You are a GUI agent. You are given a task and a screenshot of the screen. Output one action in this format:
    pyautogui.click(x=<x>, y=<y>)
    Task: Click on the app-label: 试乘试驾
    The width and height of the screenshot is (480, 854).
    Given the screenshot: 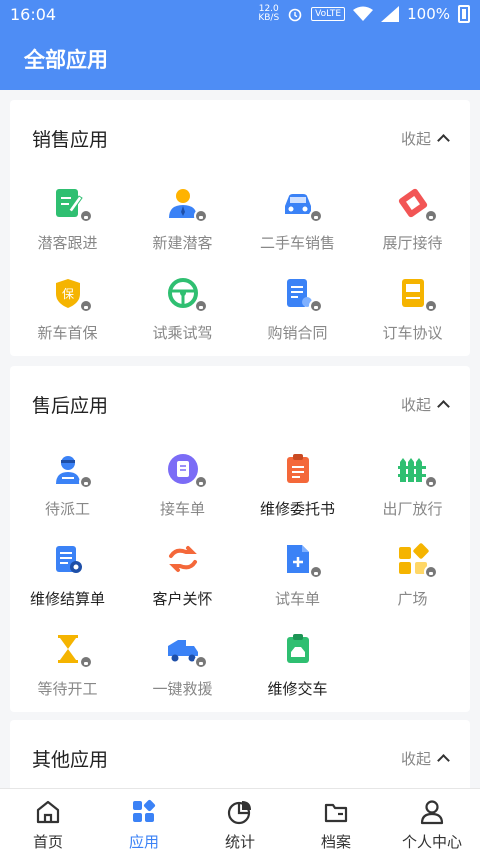 What is the action you would take?
    pyautogui.click(x=182, y=333)
    